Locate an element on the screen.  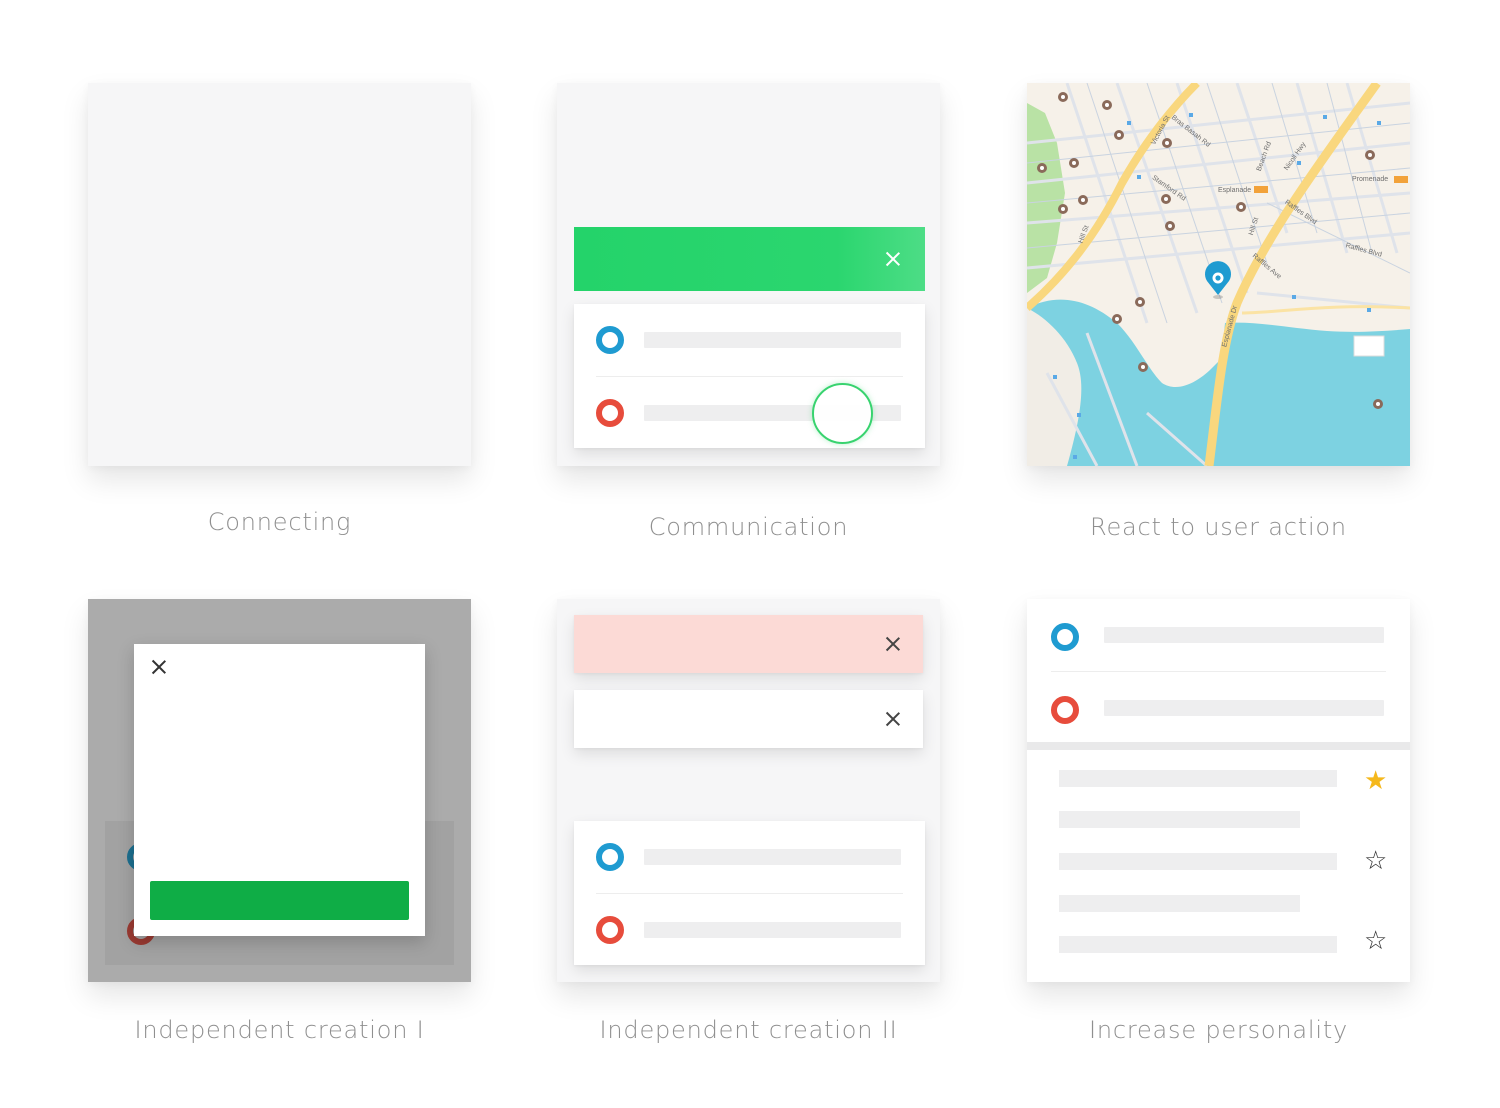
primary-button is located at coordinates (279, 900).